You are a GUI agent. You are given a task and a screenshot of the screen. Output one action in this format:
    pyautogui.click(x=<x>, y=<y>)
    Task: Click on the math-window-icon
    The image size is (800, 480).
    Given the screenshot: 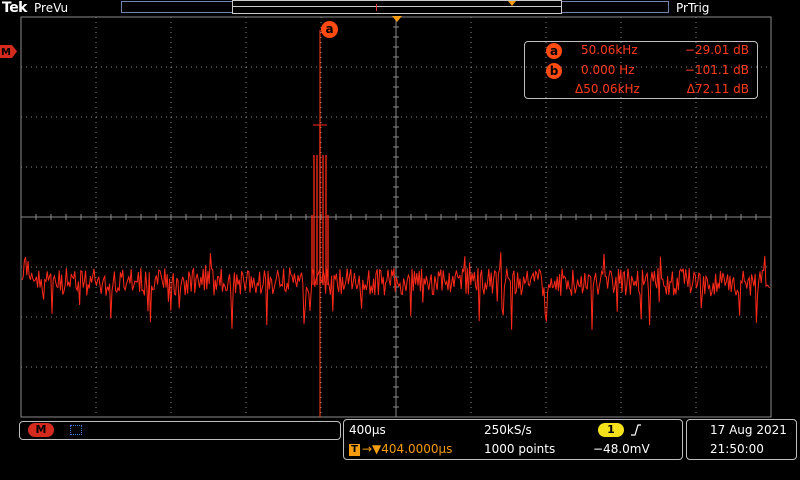 What is the action you would take?
    pyautogui.click(x=76, y=430)
    